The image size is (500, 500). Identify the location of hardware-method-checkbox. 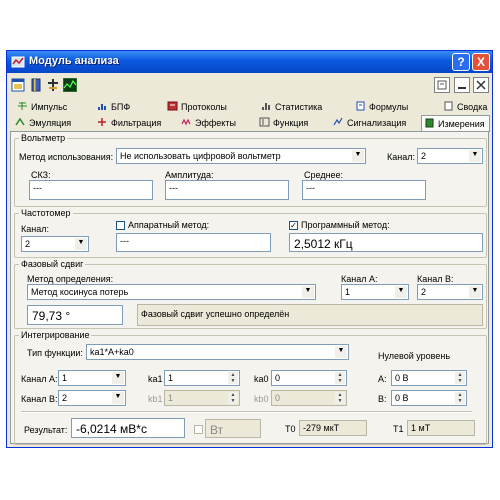
(120, 225).